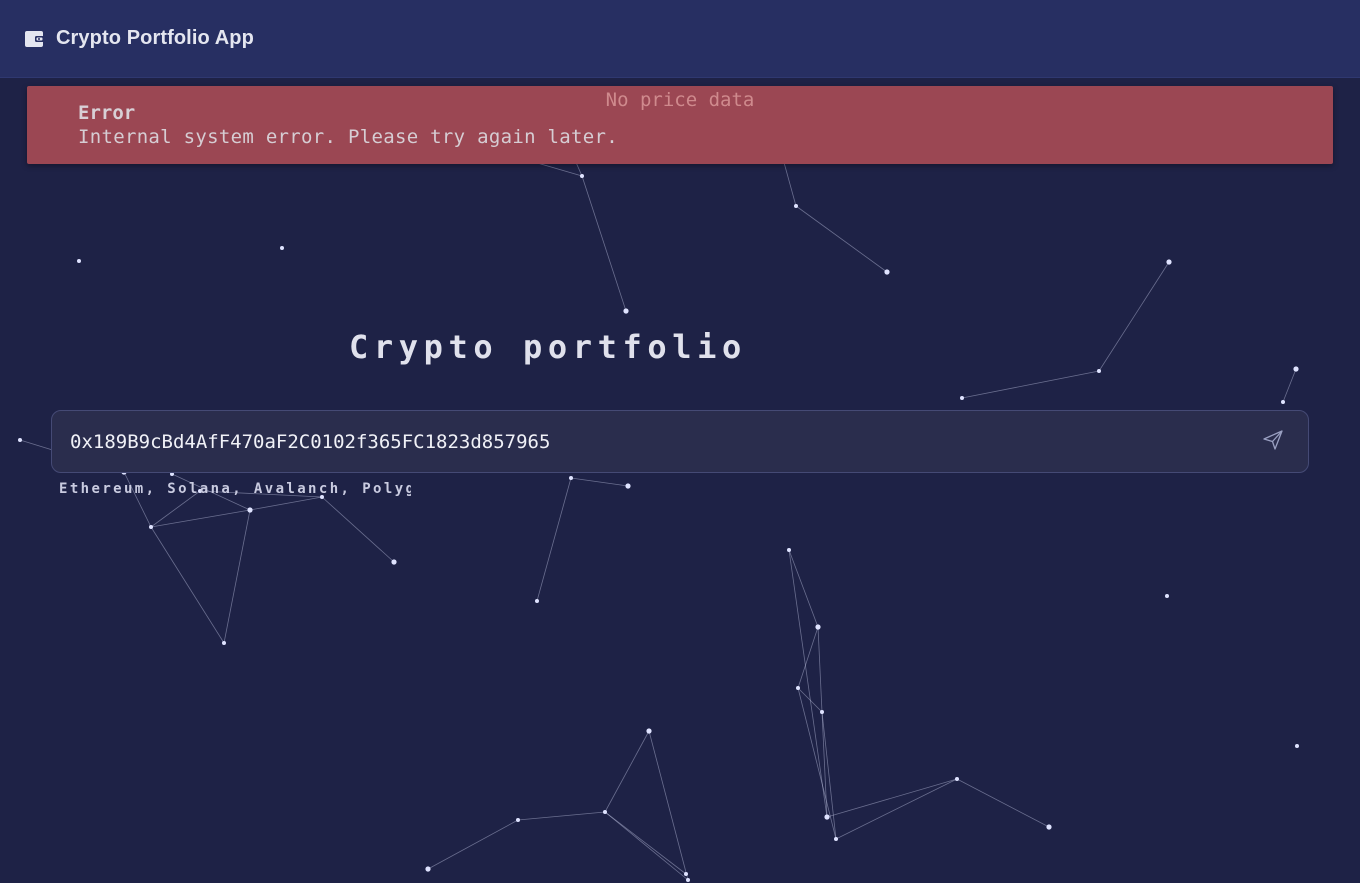 This screenshot has width=1360, height=883. I want to click on submit-button, so click(1273, 441).